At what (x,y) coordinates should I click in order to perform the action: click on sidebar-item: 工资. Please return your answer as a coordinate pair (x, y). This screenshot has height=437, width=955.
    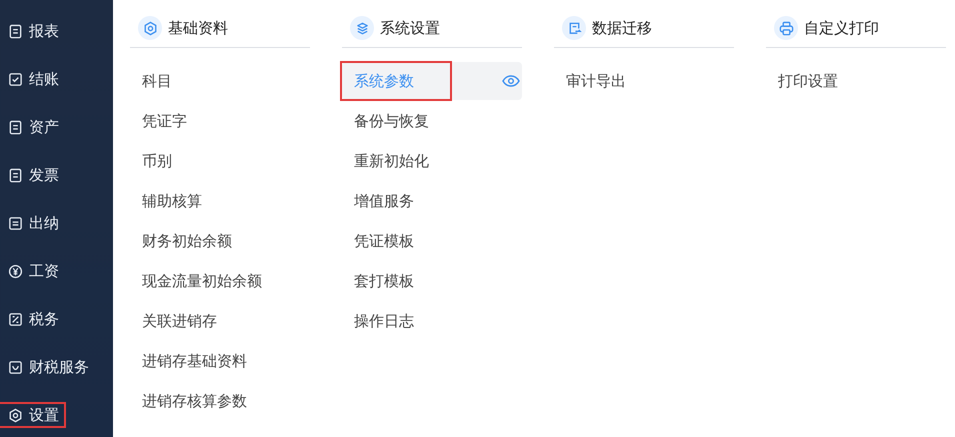
    Looking at the image, I should click on (32, 271).